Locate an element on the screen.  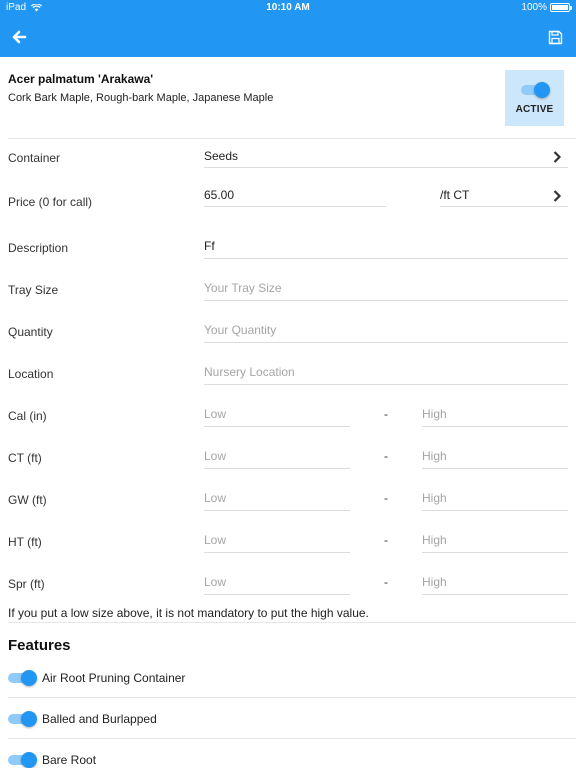
description-input: Ff is located at coordinates (386, 246).